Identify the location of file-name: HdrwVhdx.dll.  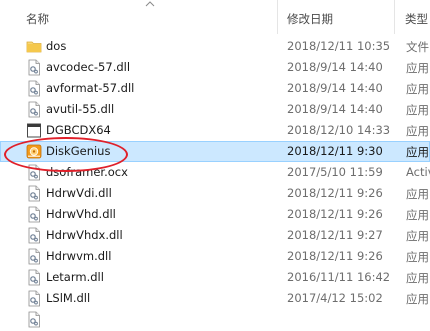
(84, 235).